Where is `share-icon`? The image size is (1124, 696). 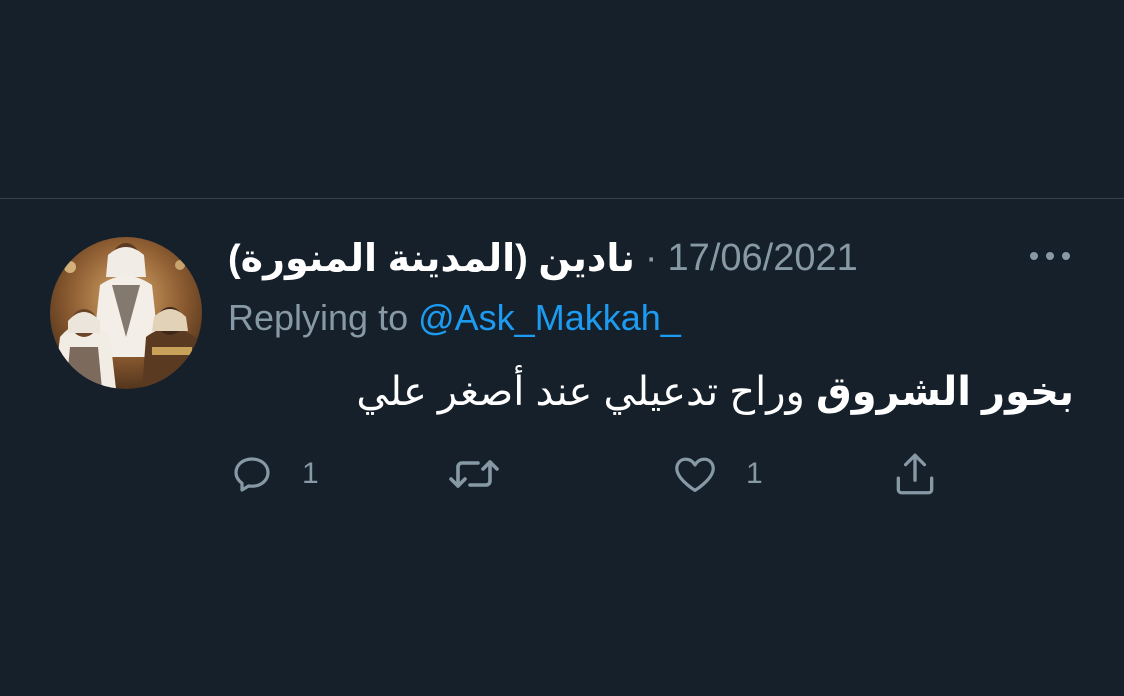 share-icon is located at coordinates (915, 474).